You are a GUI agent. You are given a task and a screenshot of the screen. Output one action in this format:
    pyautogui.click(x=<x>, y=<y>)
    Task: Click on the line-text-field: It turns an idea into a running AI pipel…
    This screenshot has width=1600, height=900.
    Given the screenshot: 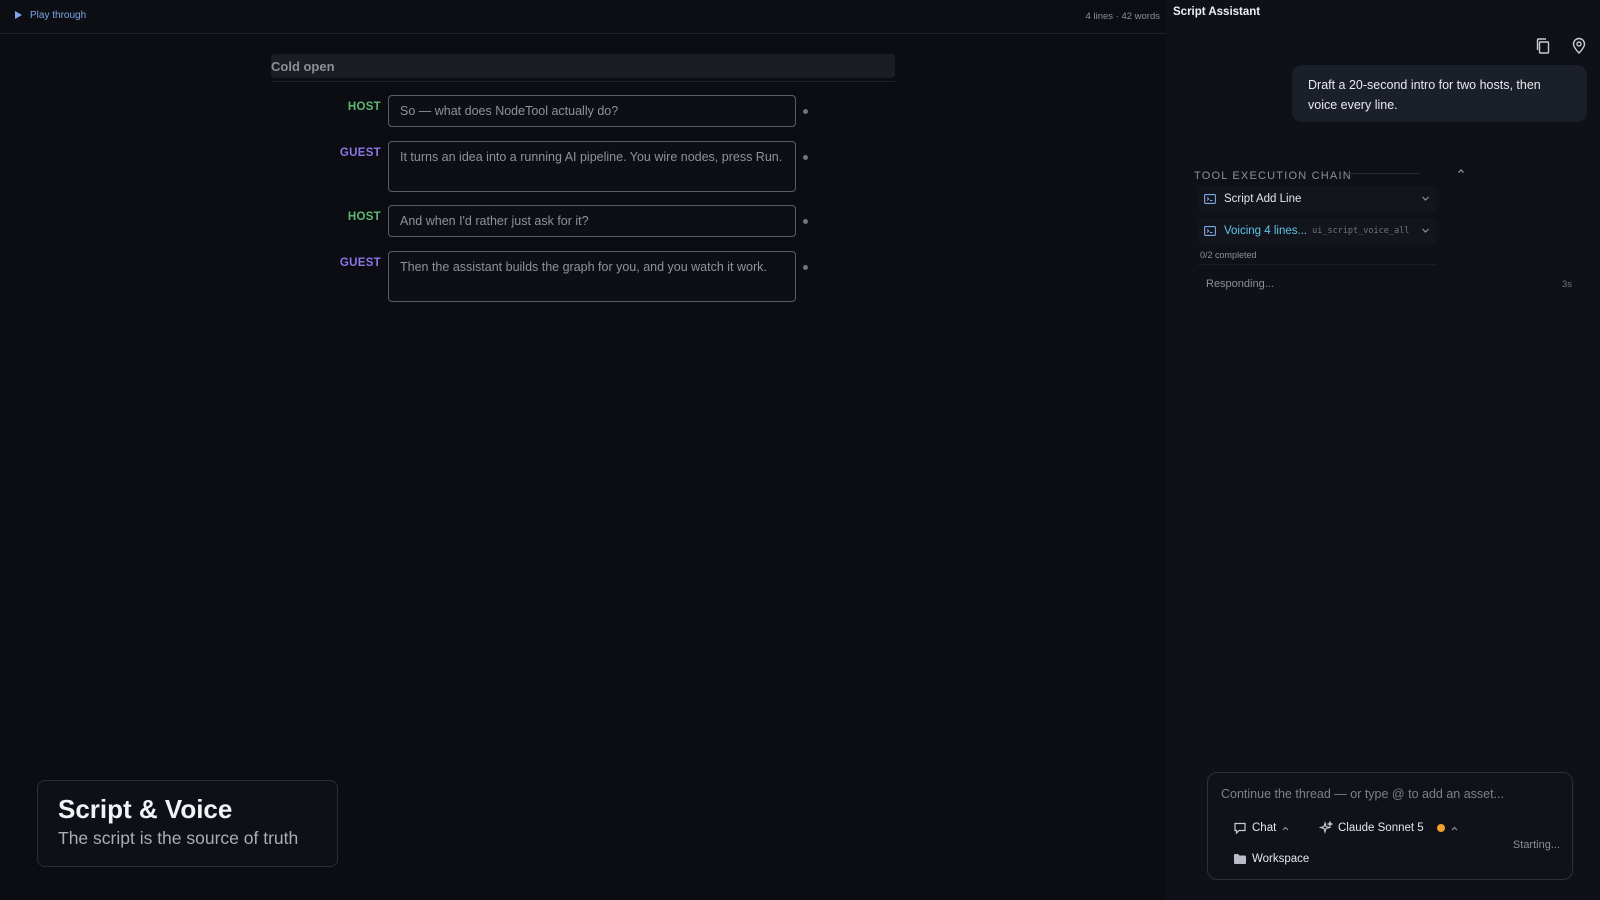 What is the action you would take?
    pyautogui.click(x=592, y=166)
    